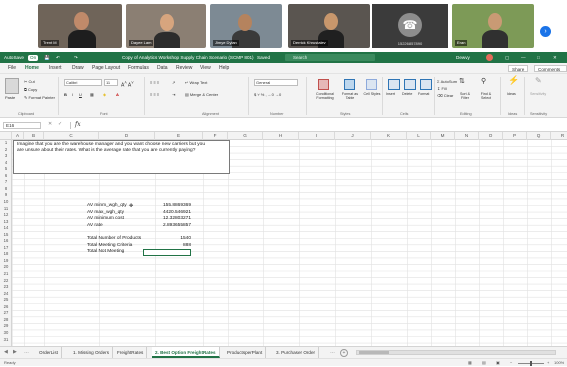 The image size is (567, 367). Describe the element at coordinates (138, 68) in the screenshot. I see `tab-formulas: Formulas` at that location.